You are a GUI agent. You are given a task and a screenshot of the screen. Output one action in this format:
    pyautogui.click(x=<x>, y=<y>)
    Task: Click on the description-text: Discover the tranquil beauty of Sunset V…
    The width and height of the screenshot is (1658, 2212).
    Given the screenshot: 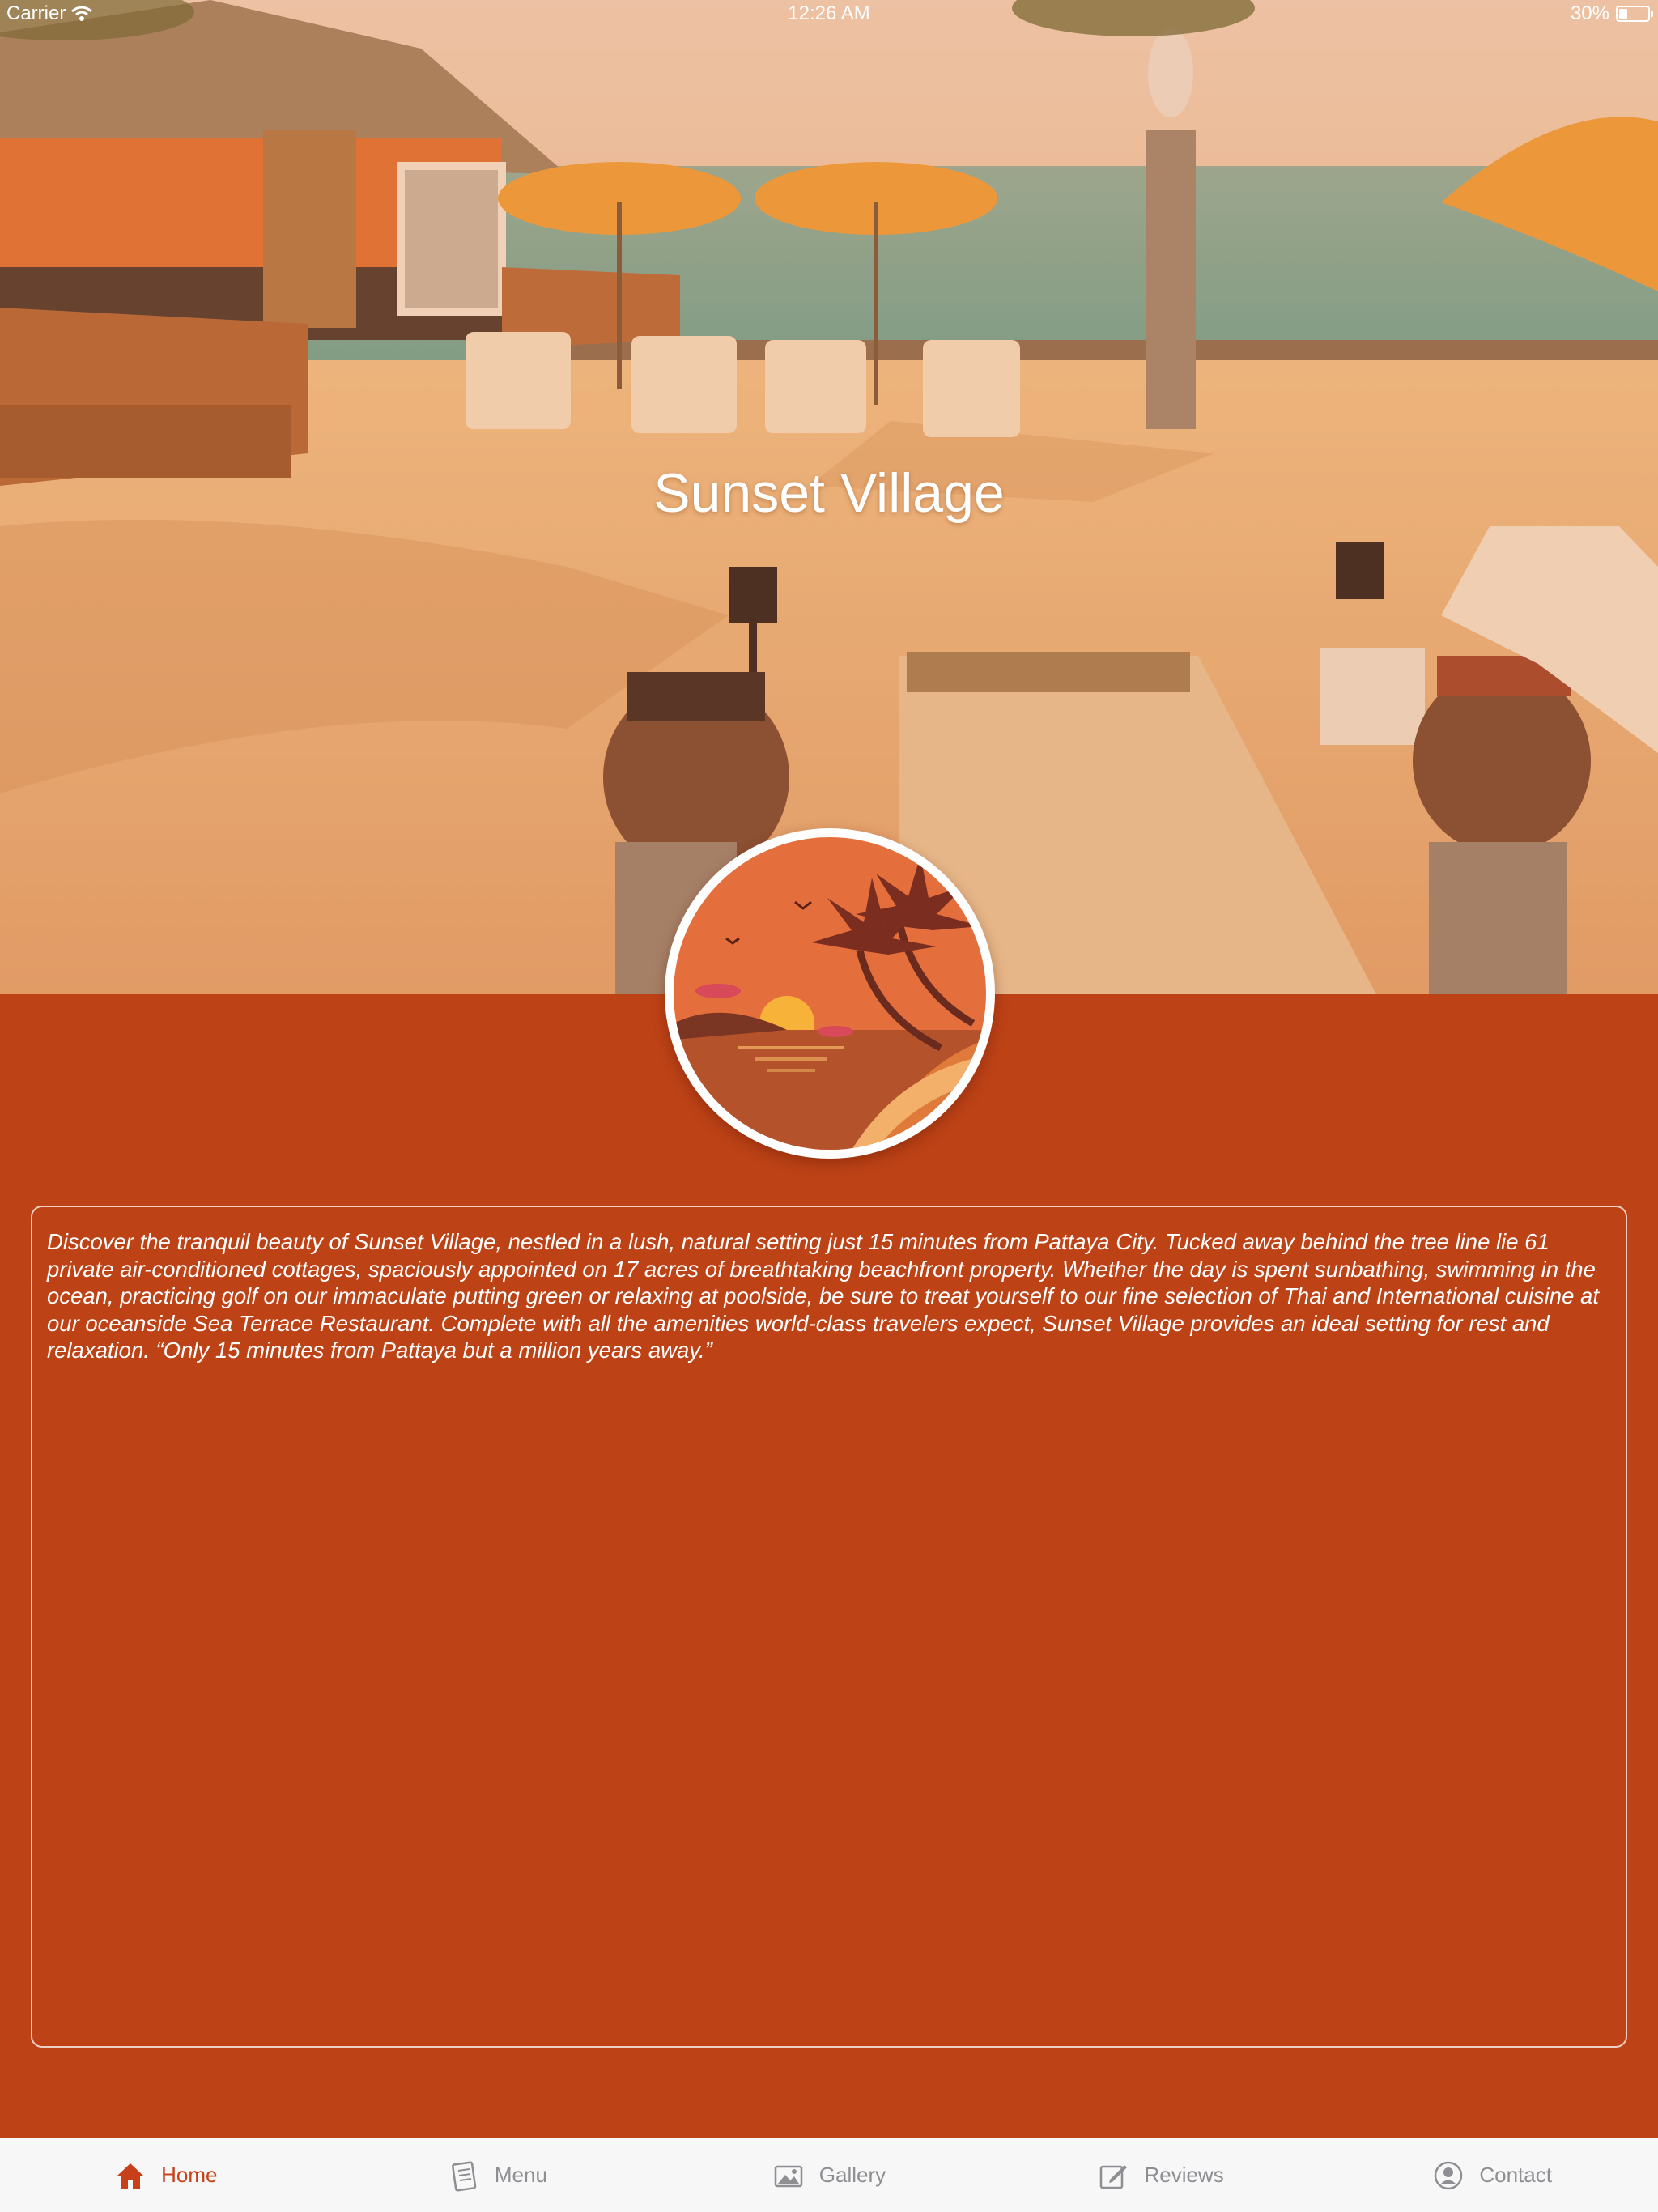 What is the action you would take?
    pyautogui.click(x=823, y=1296)
    